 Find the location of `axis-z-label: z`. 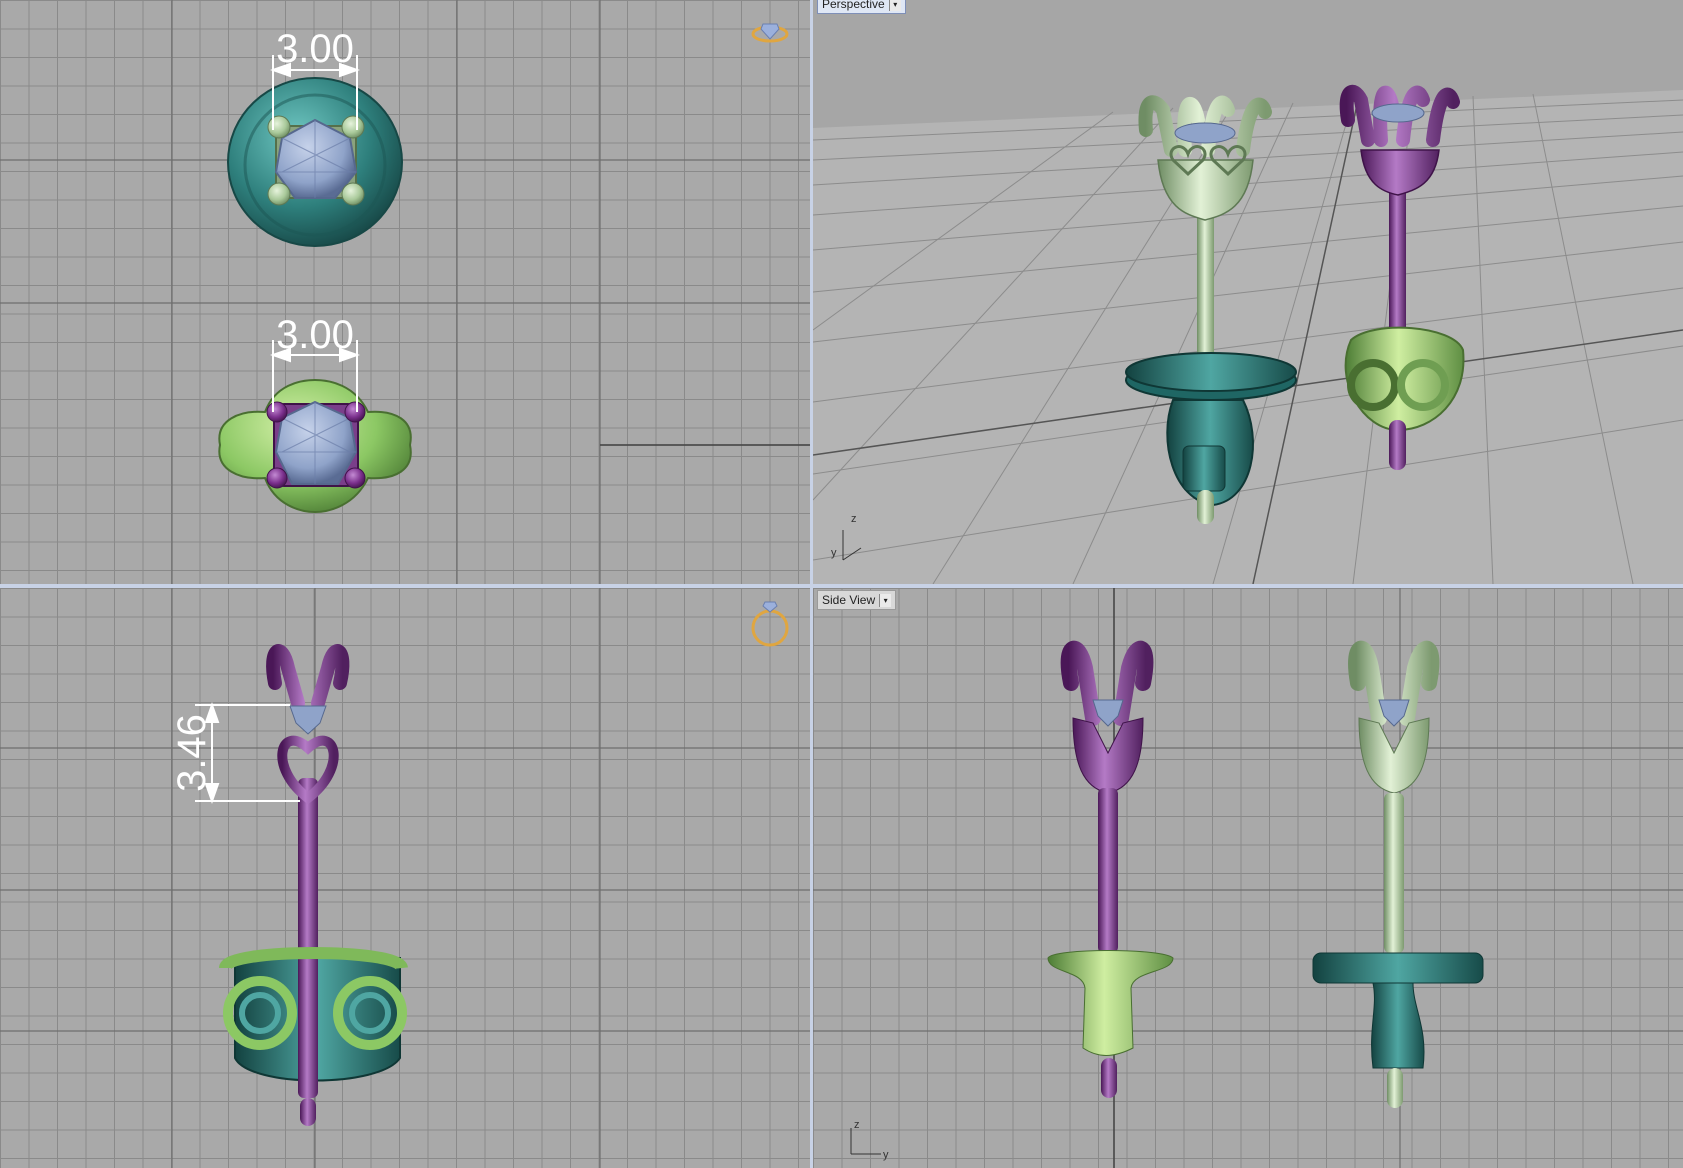

axis-z-label: z is located at coordinates (854, 519).